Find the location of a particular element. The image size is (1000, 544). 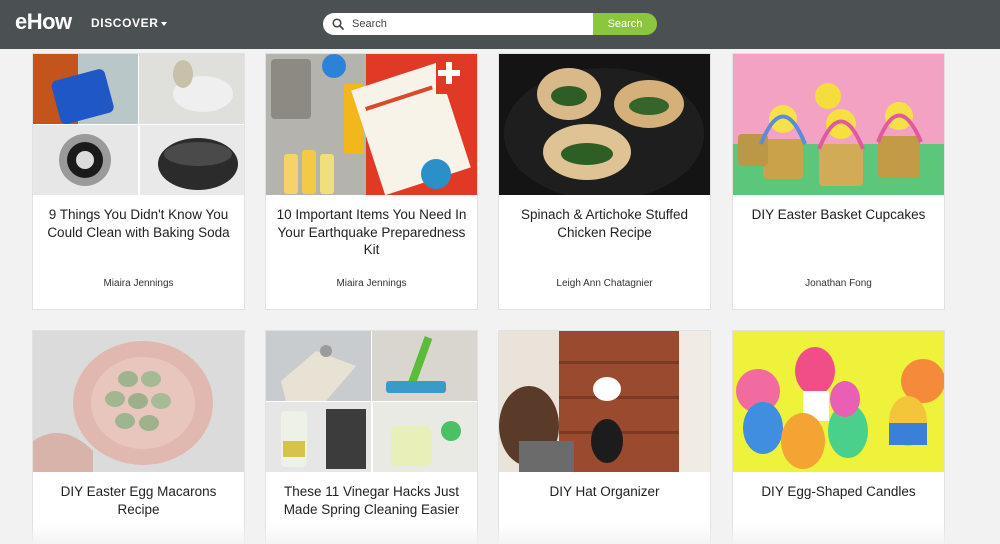

article-card: DIY Easter Basket Cupcakes Jonathan Fong is located at coordinates (838, 181).